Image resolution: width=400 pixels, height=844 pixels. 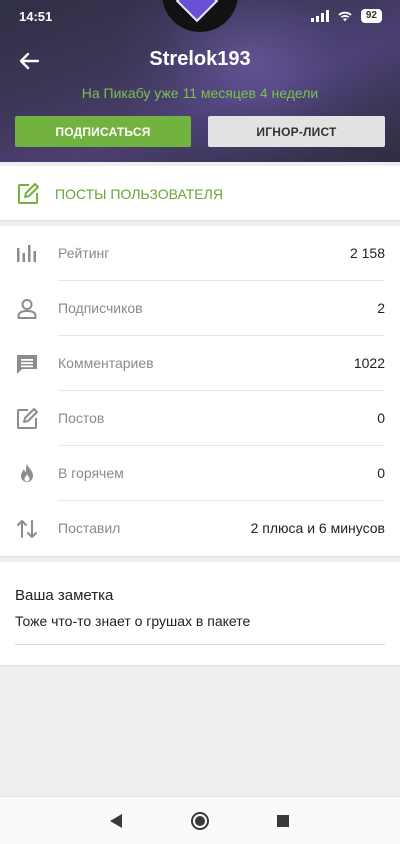 I want to click on status-bar: 14:51 92, so click(x=200, y=16).